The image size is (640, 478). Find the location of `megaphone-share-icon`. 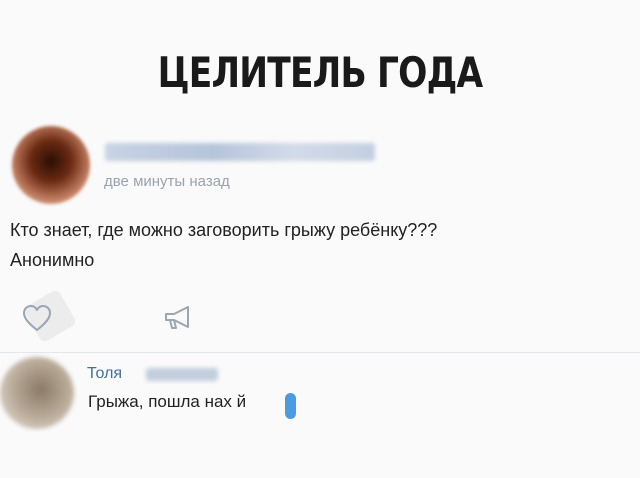

megaphone-share-icon is located at coordinates (178, 318).